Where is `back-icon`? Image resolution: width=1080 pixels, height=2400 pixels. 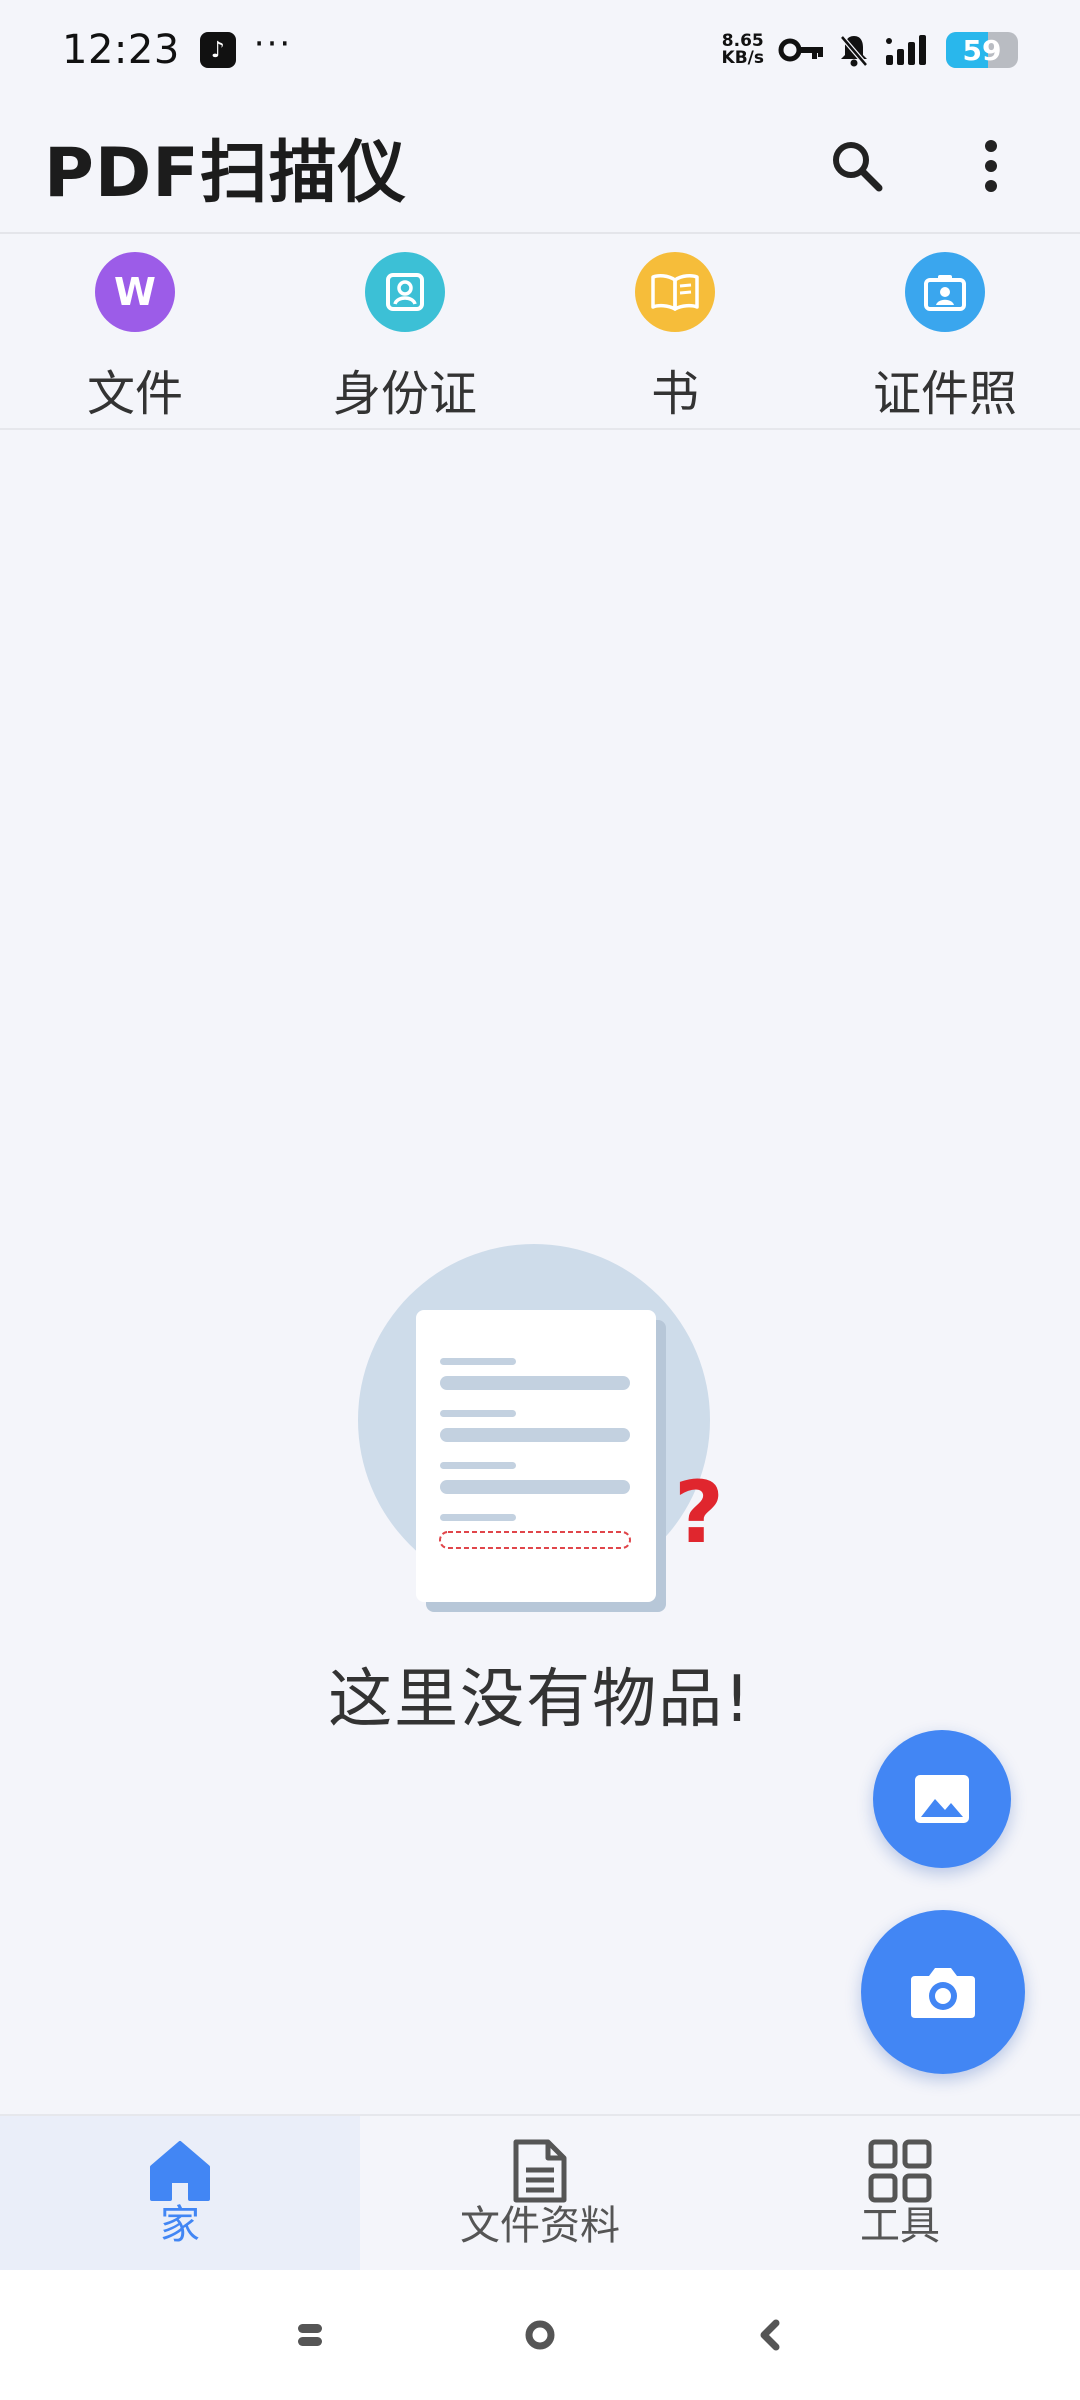 back-icon is located at coordinates (770, 2335).